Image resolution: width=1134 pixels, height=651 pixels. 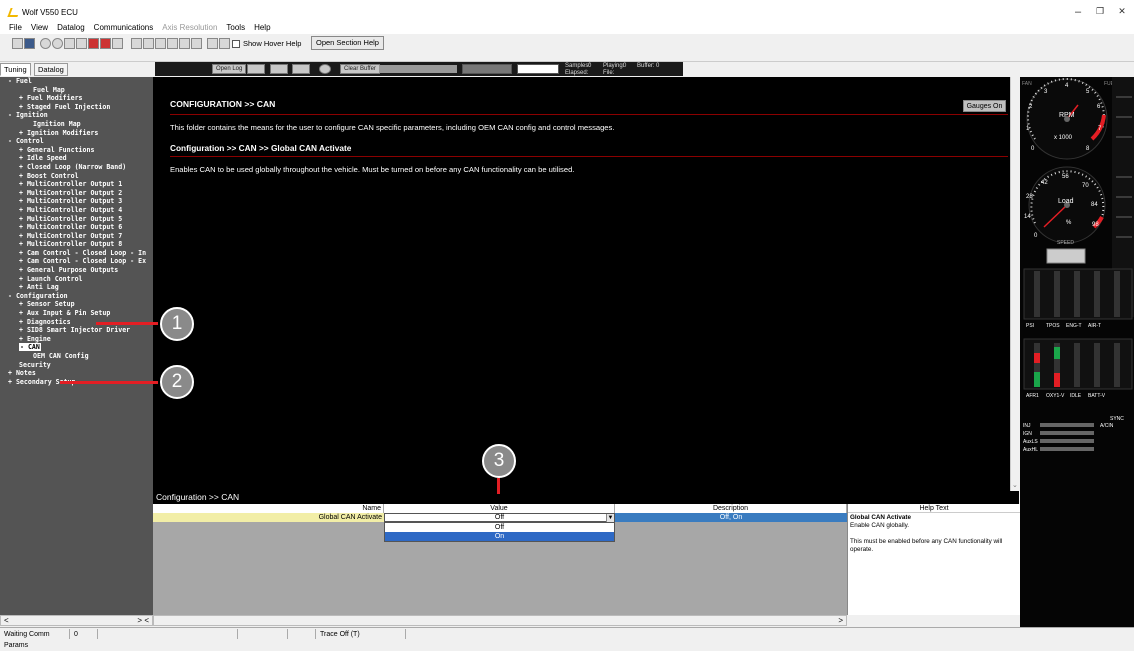 I want to click on open-section-help-button: Open Section Help, so click(x=347, y=43).